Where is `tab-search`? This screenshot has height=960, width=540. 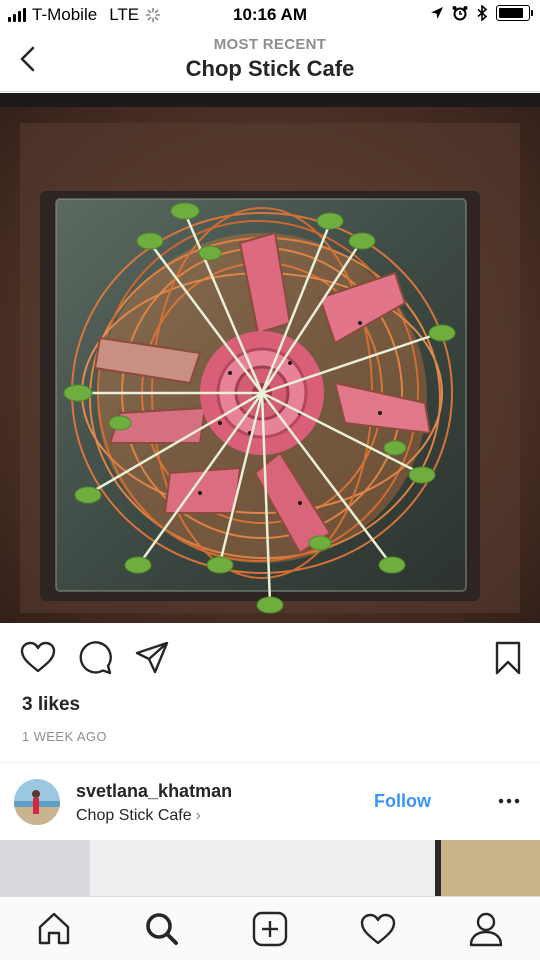 tab-search is located at coordinates (162, 929).